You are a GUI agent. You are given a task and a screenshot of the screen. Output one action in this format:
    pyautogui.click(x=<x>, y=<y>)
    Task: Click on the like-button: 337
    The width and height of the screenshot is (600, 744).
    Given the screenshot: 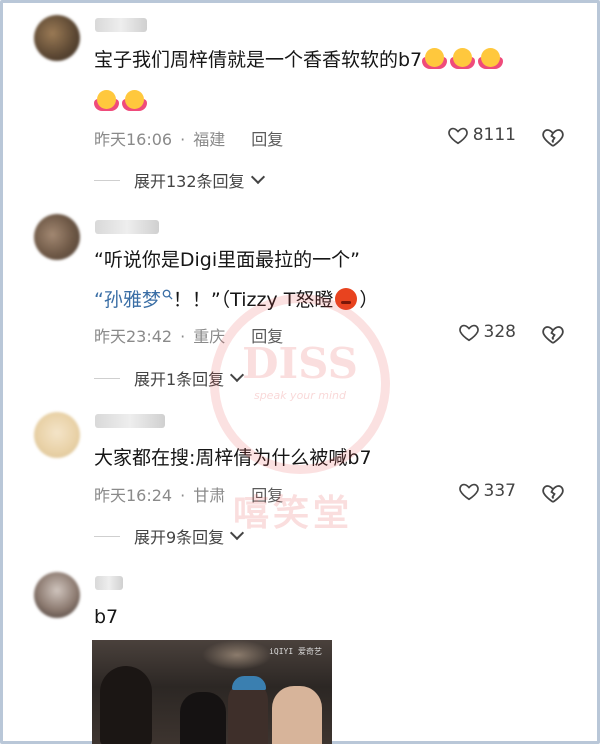 What is the action you would take?
    pyautogui.click(x=487, y=491)
    